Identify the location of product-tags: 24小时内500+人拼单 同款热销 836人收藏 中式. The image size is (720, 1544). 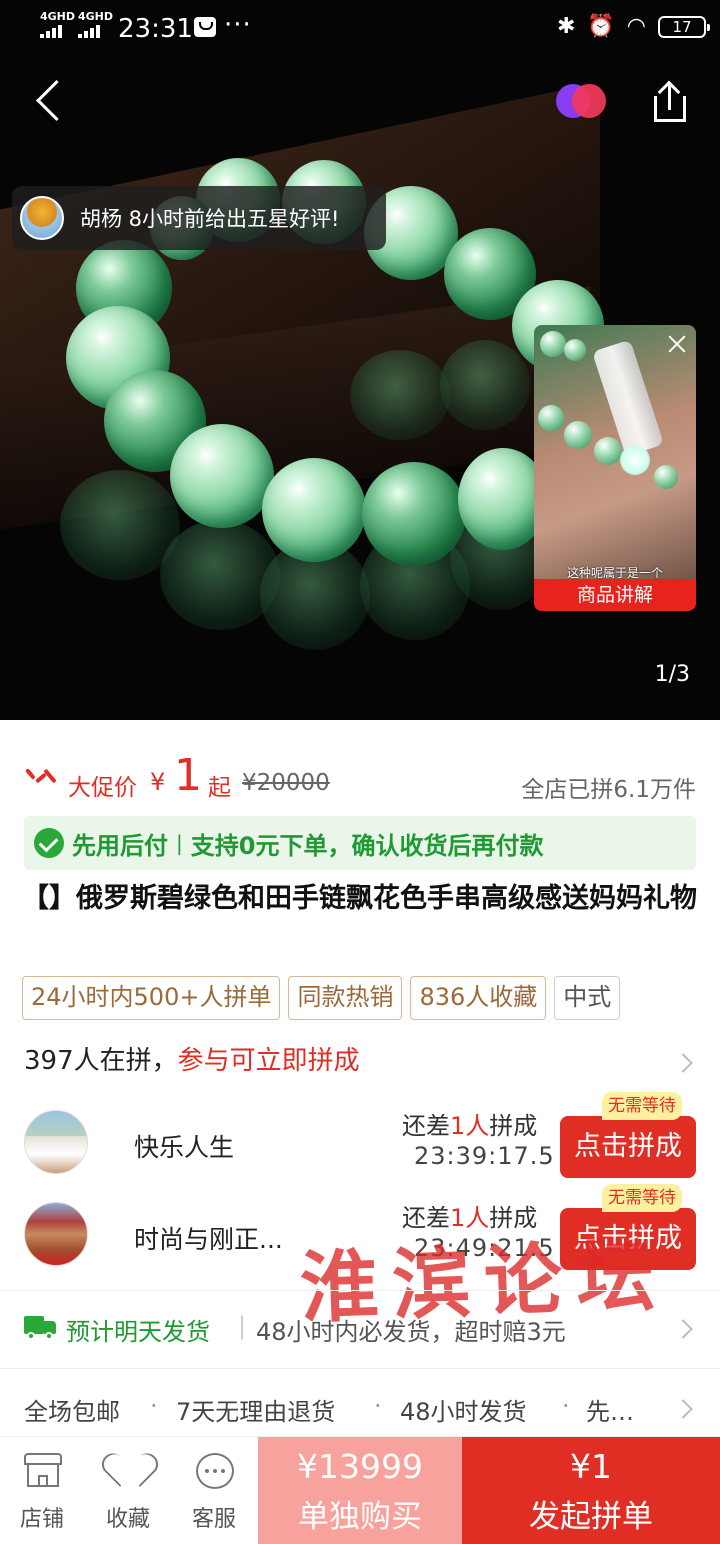
(321, 998).